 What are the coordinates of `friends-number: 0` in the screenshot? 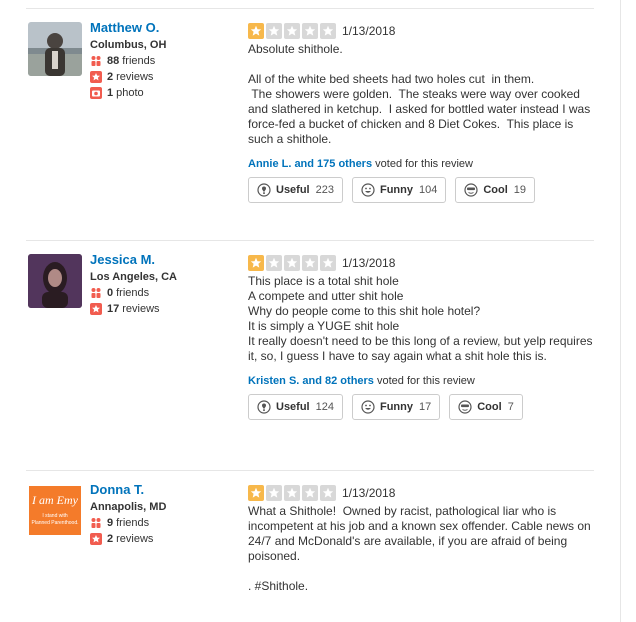 It's located at (110, 293).